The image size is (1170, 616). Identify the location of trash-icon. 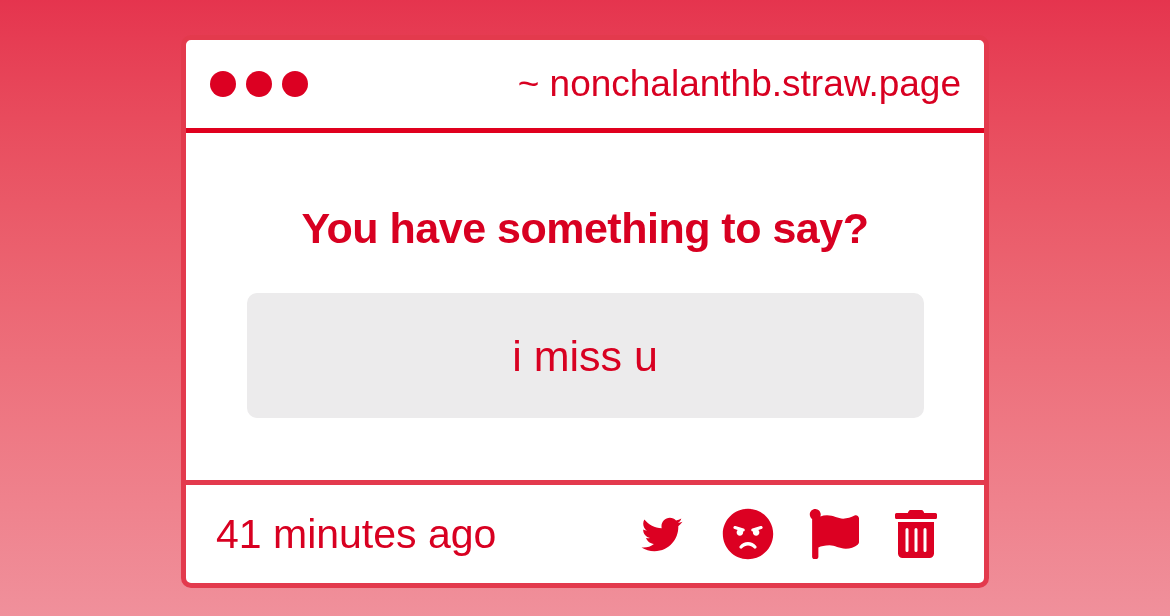
(916, 534).